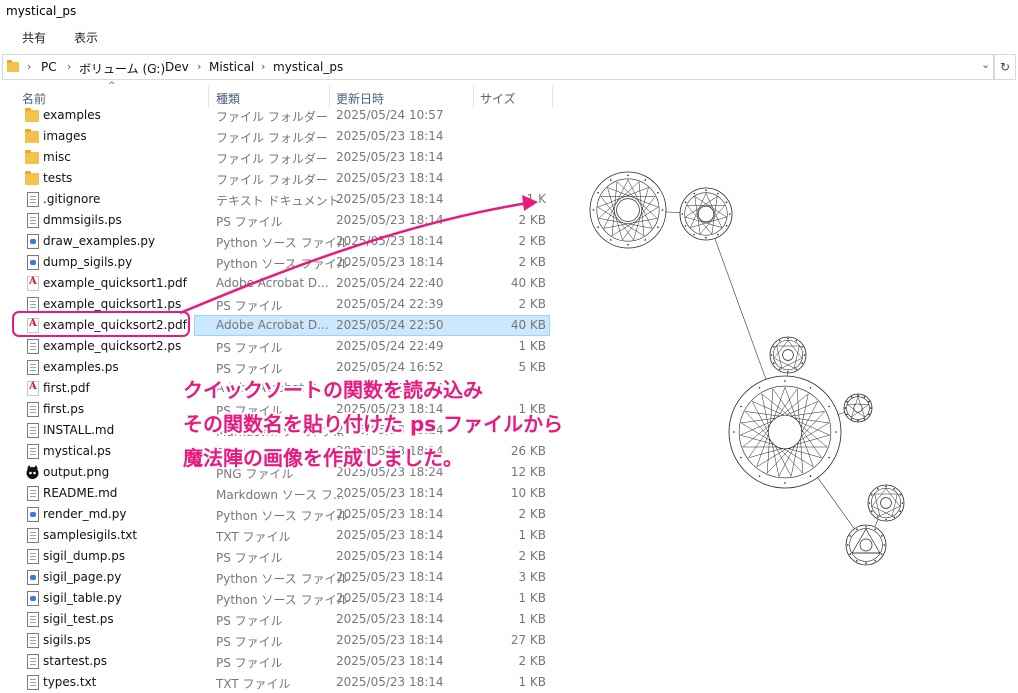  I want to click on file-row: images ファイル フォルダー 2025/05/23 18:14, so click(280, 136).